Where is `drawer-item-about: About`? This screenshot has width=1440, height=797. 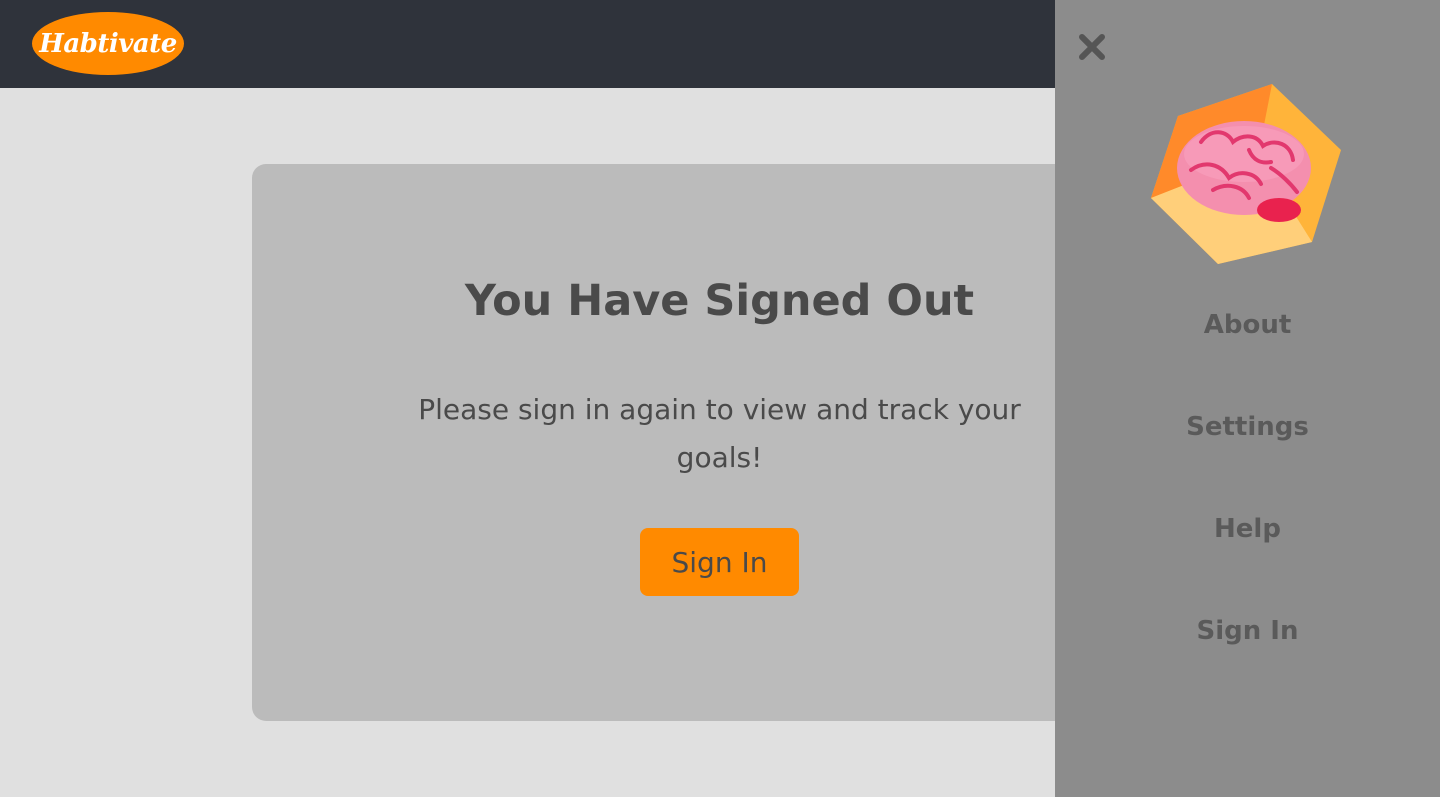 drawer-item-about: About is located at coordinates (1247, 351).